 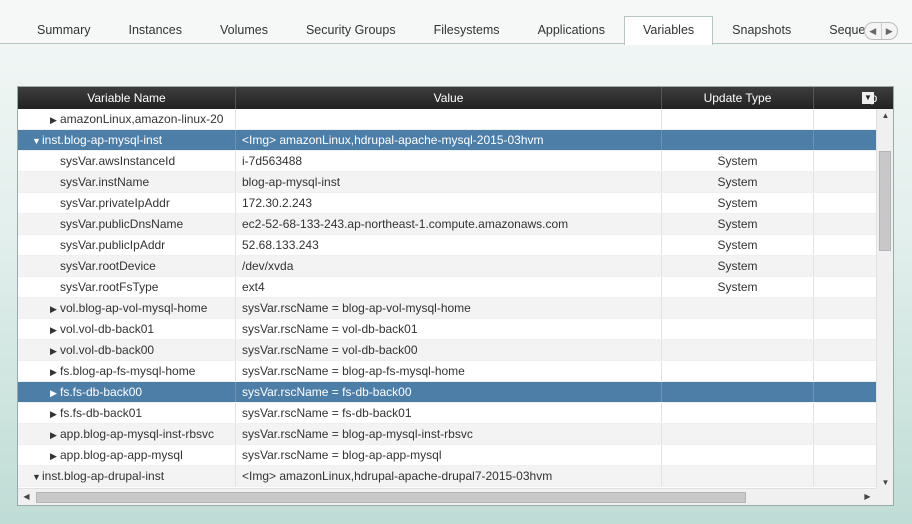 I want to click on variable-name-text: sysVar.instName, so click(x=105, y=182).